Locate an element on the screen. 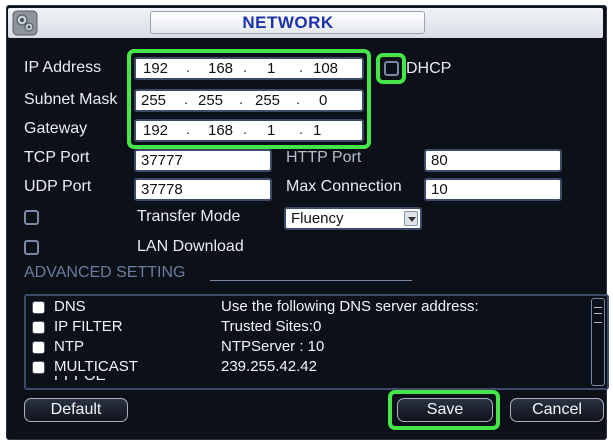 Image resolution: width=613 pixels, height=445 pixels. transfer-mode-select: Fluency is located at coordinates (353, 218).